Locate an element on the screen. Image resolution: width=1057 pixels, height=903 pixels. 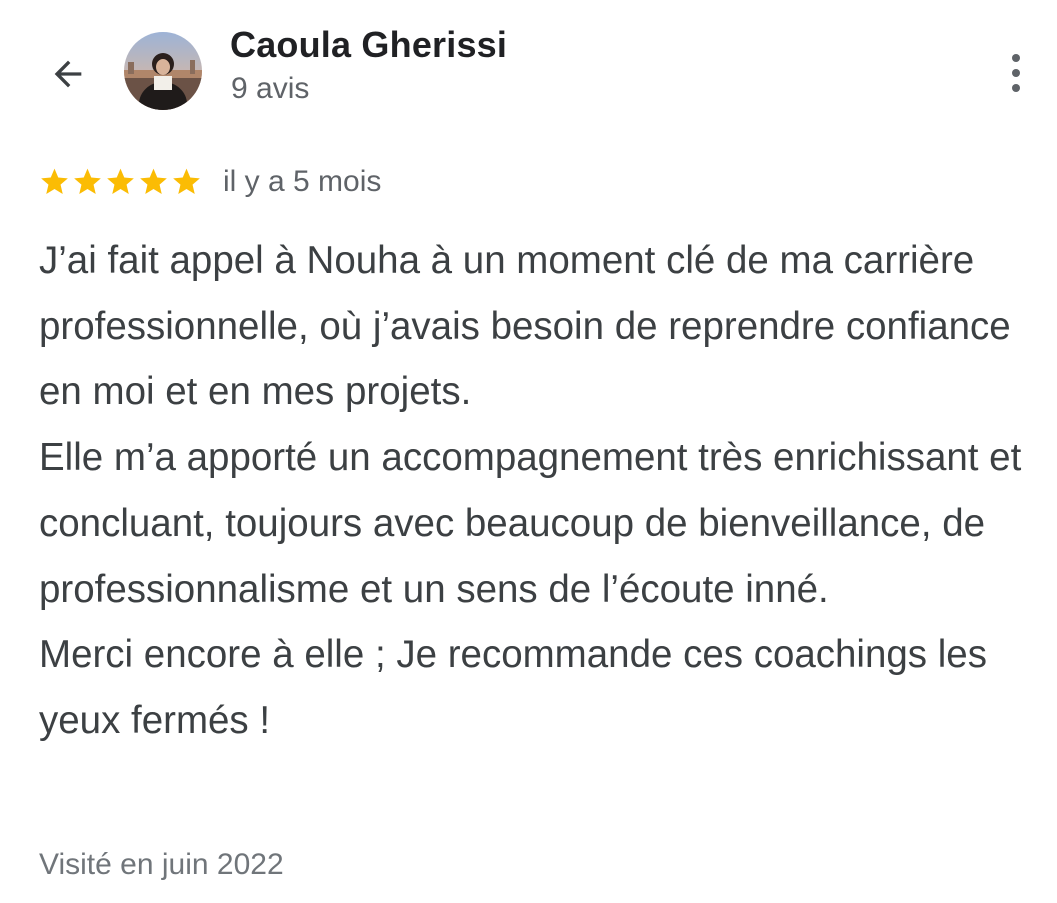
avatar is located at coordinates (163, 71).